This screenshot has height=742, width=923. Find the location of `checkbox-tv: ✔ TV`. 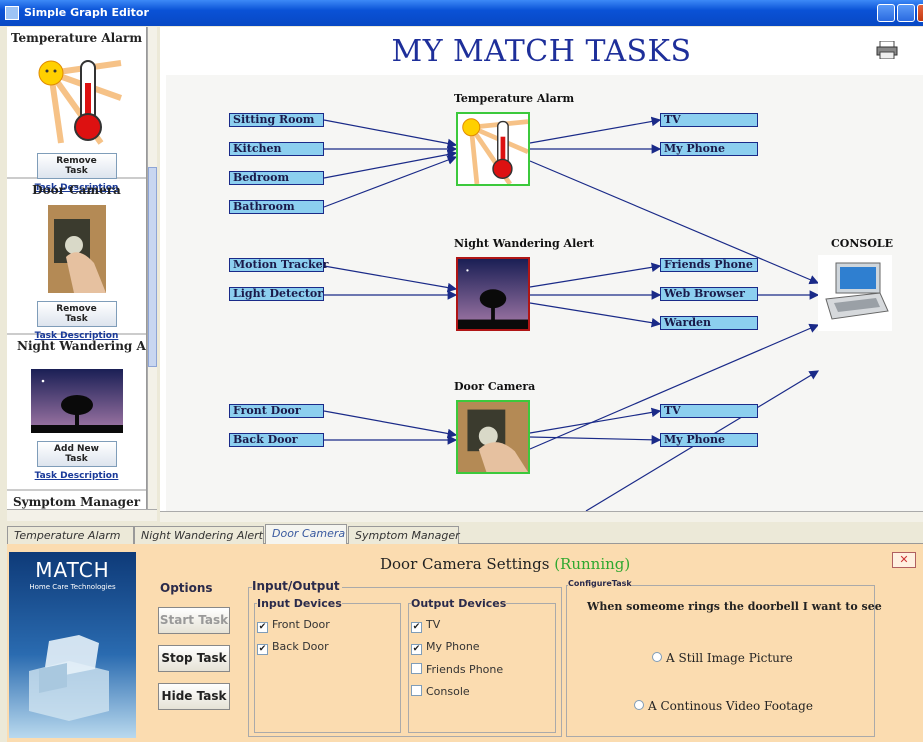

checkbox-tv: ✔ TV is located at coordinates (425, 625).